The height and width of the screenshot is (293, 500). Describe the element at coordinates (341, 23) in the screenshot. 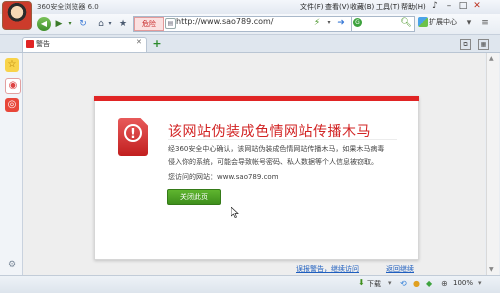

I see `go-arrow-icon: ➜` at that location.